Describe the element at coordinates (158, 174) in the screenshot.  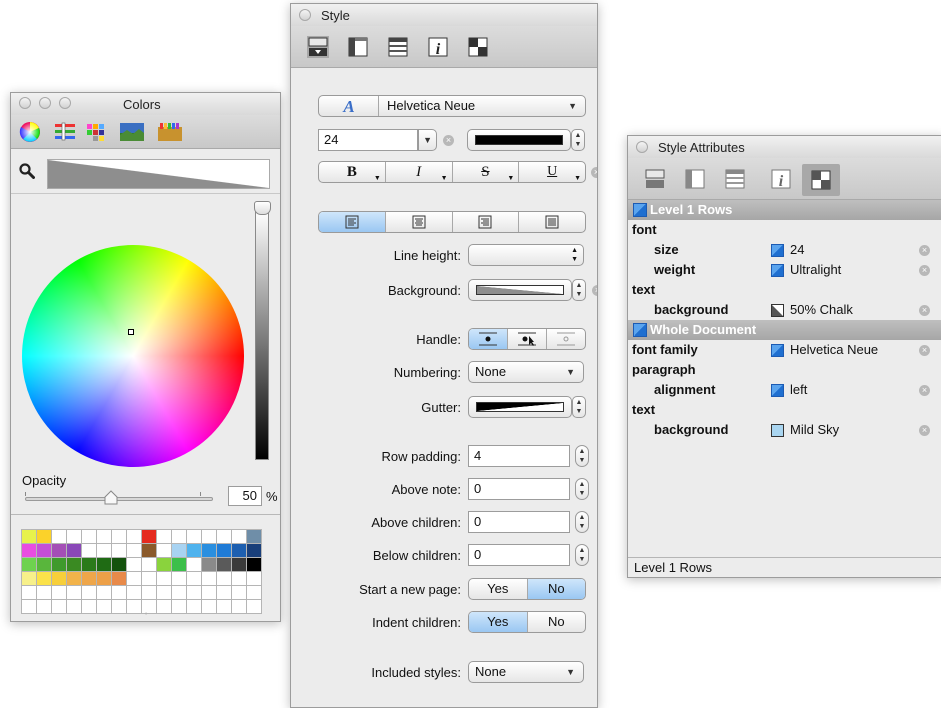
I see `current-color-well` at that location.